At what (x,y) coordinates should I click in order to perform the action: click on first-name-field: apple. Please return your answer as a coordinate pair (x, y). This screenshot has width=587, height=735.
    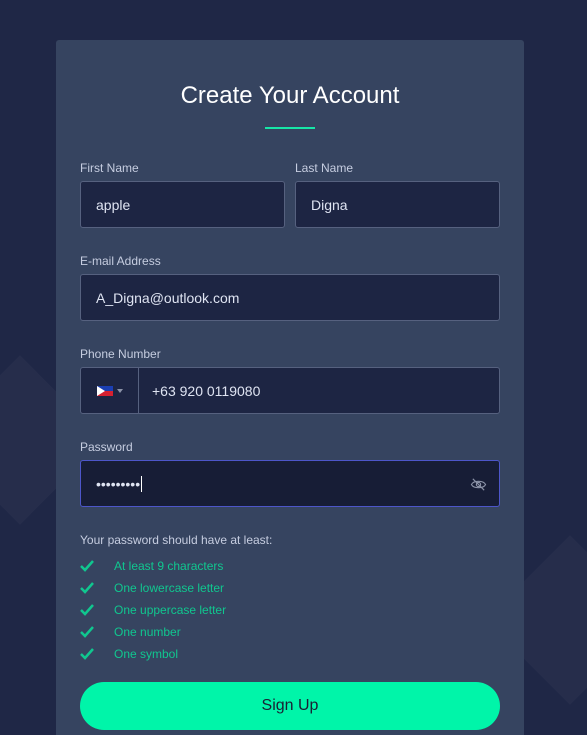
    Looking at the image, I should click on (182, 204).